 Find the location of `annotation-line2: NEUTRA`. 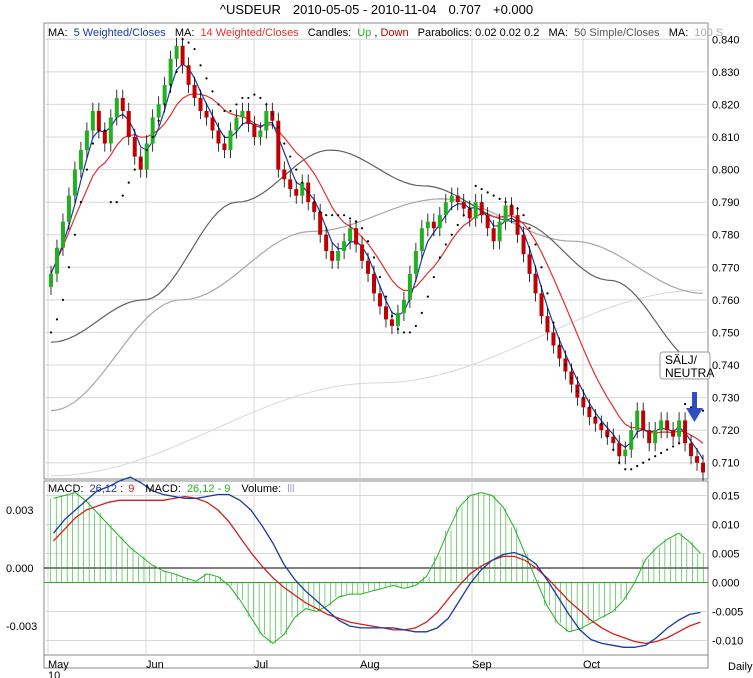

annotation-line2: NEUTRA is located at coordinates (689, 373).